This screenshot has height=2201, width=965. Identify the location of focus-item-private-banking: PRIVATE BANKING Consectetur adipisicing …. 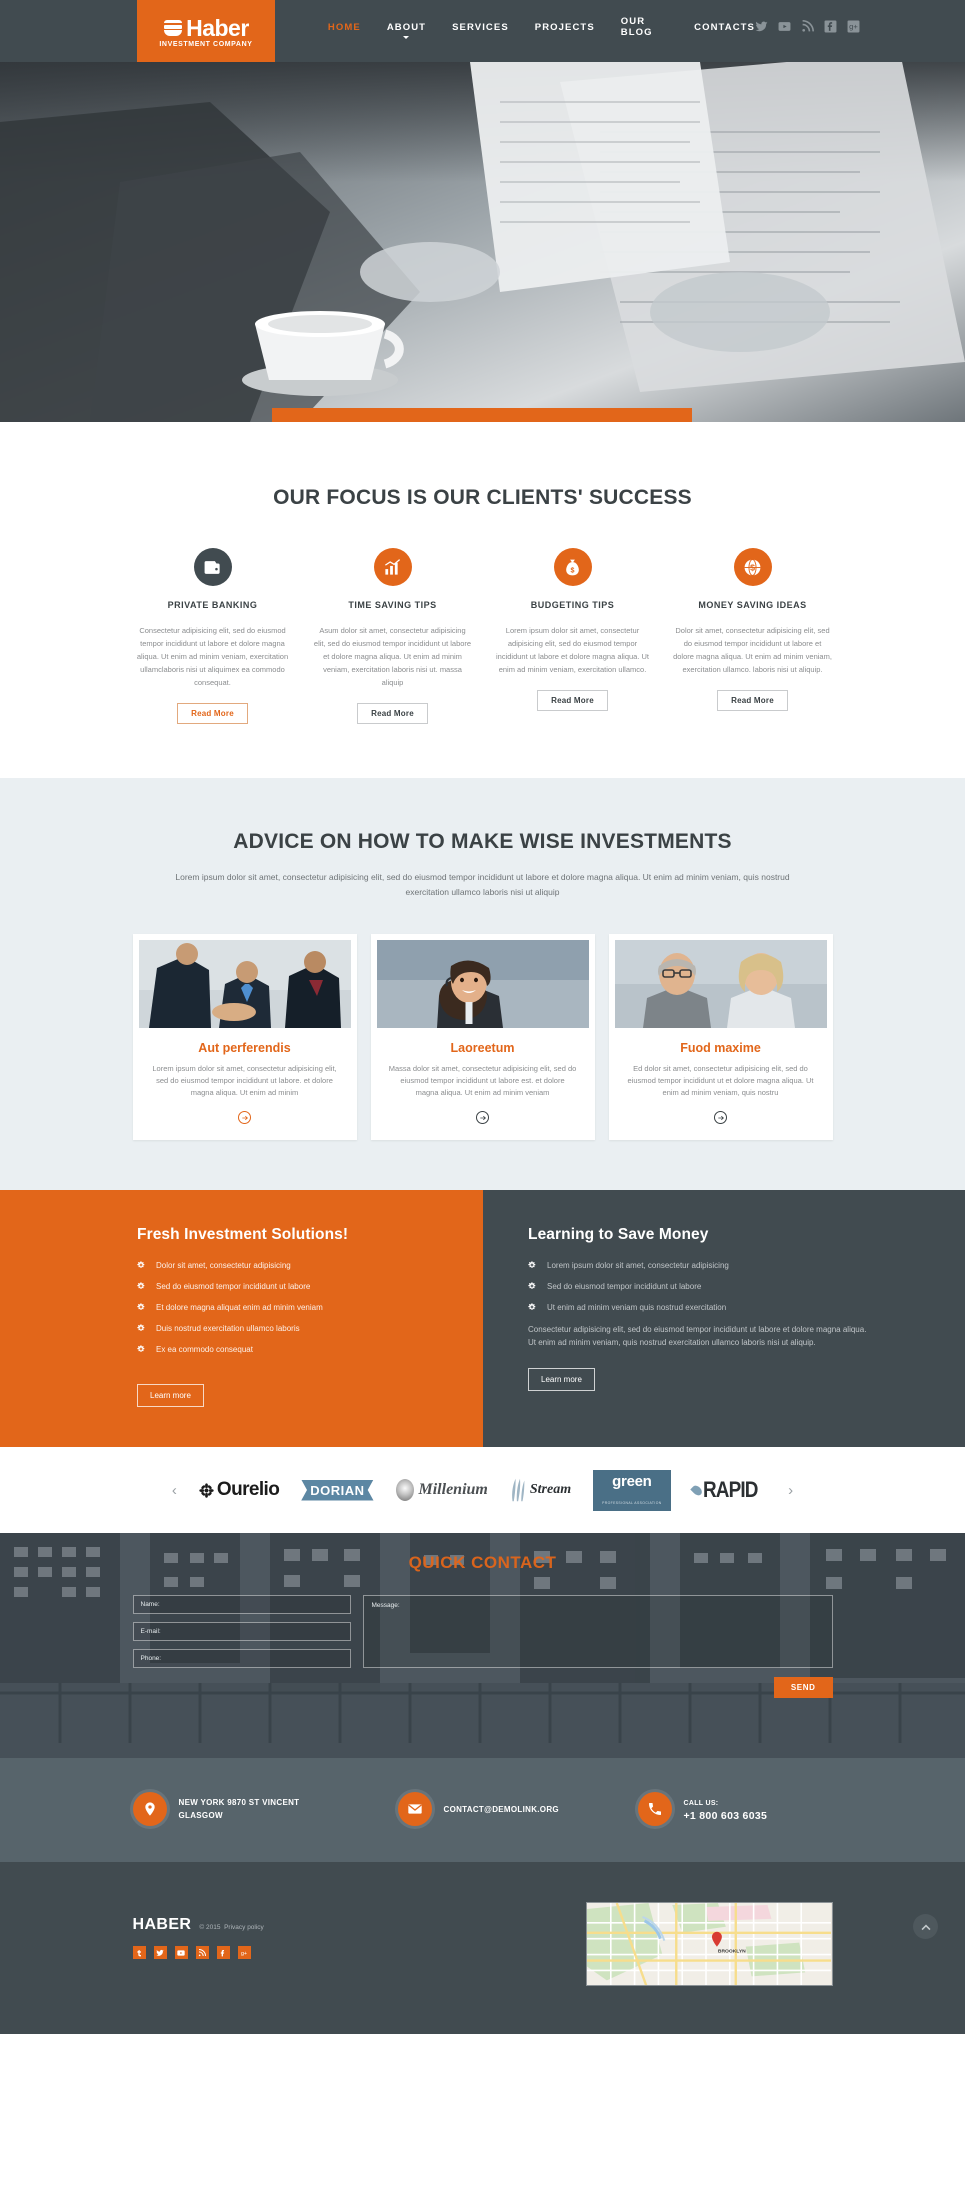
(213, 636).